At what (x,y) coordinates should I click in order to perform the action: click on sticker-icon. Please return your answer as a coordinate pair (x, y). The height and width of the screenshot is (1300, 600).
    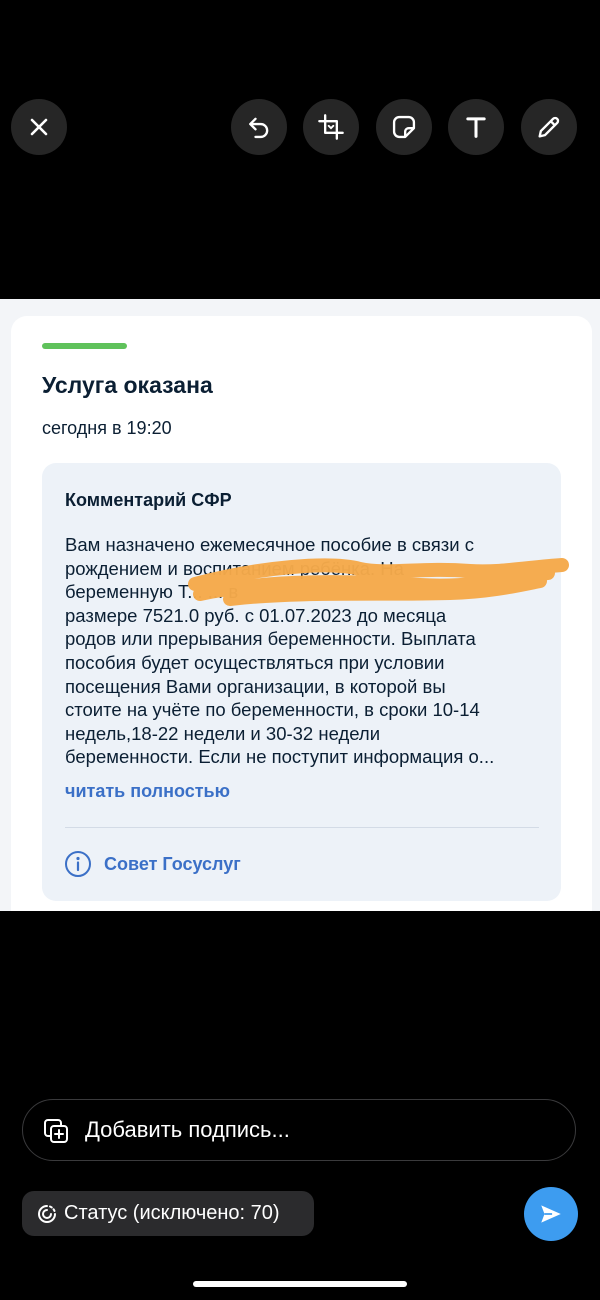
    Looking at the image, I should click on (404, 127).